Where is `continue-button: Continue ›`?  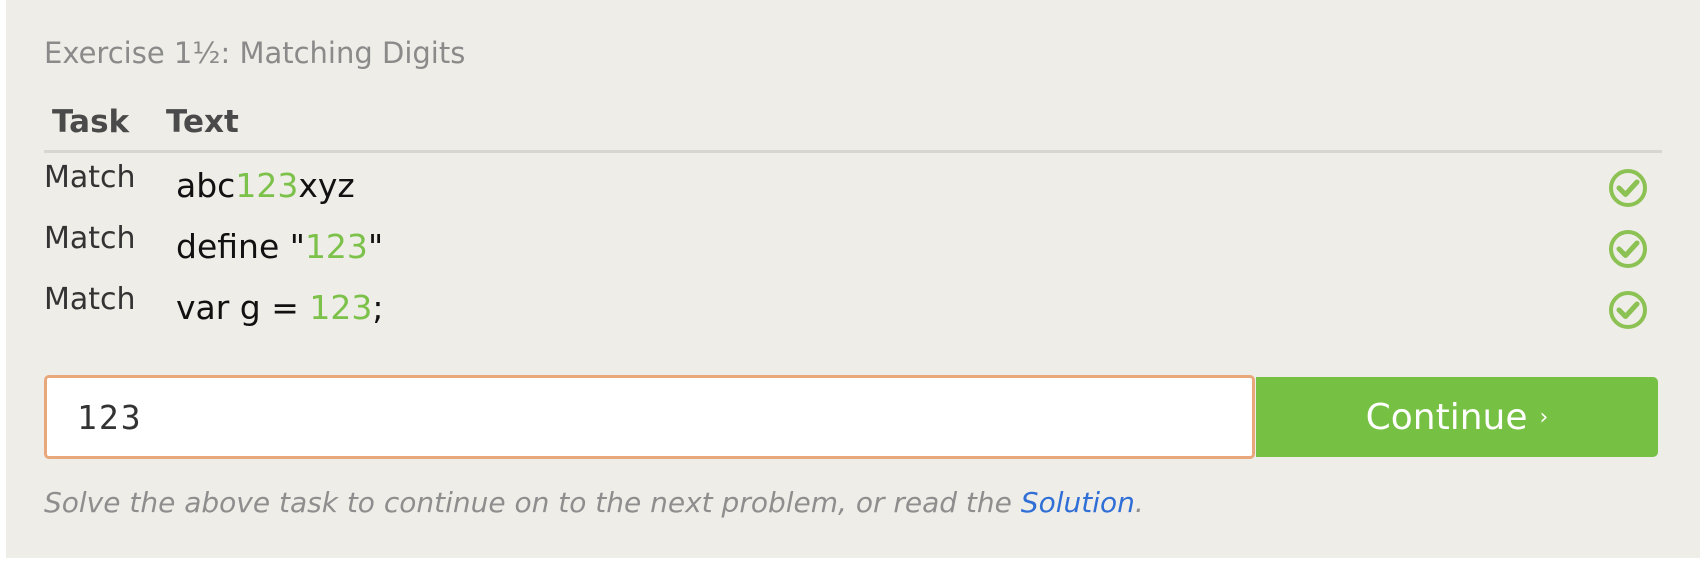
continue-button: Continue › is located at coordinates (1457, 417).